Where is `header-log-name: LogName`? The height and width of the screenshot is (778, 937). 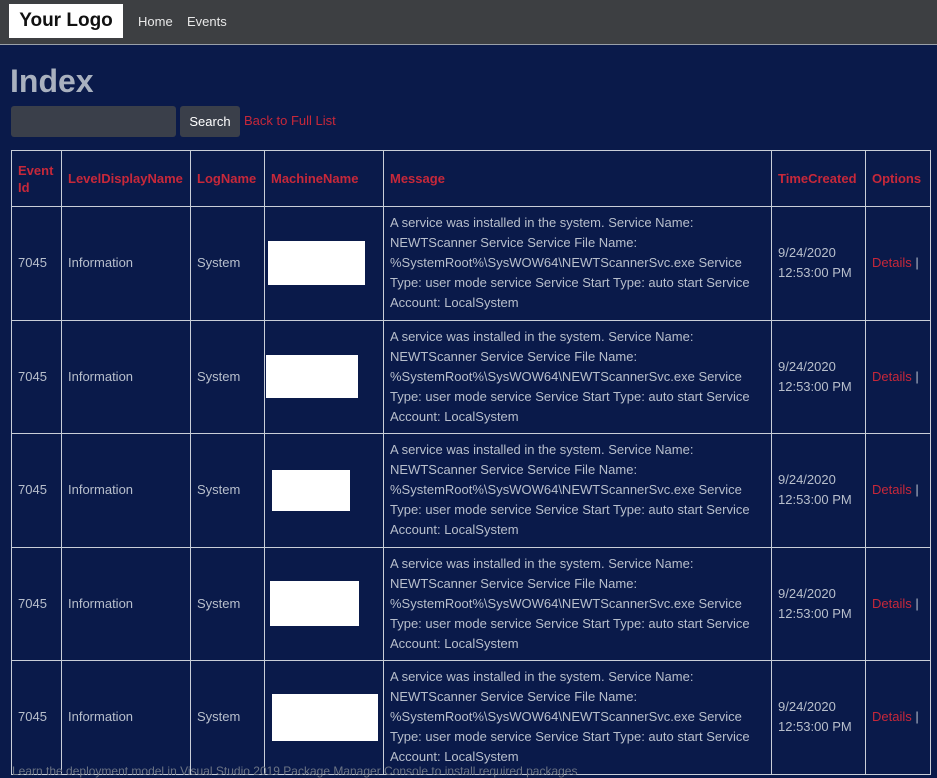
header-log-name: LogName is located at coordinates (227, 178).